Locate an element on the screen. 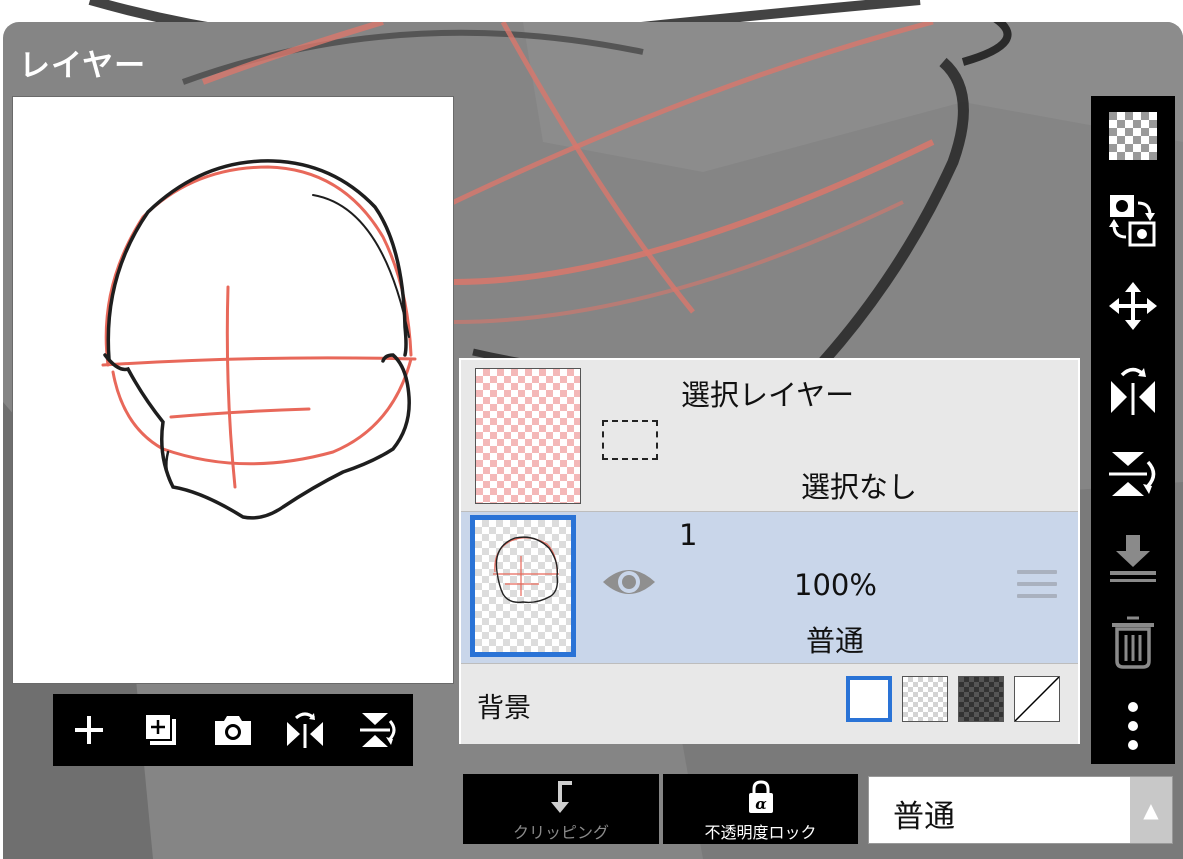 Image resolution: width=1183 pixels, height=859 pixels. move-button is located at coordinates (1133, 306).